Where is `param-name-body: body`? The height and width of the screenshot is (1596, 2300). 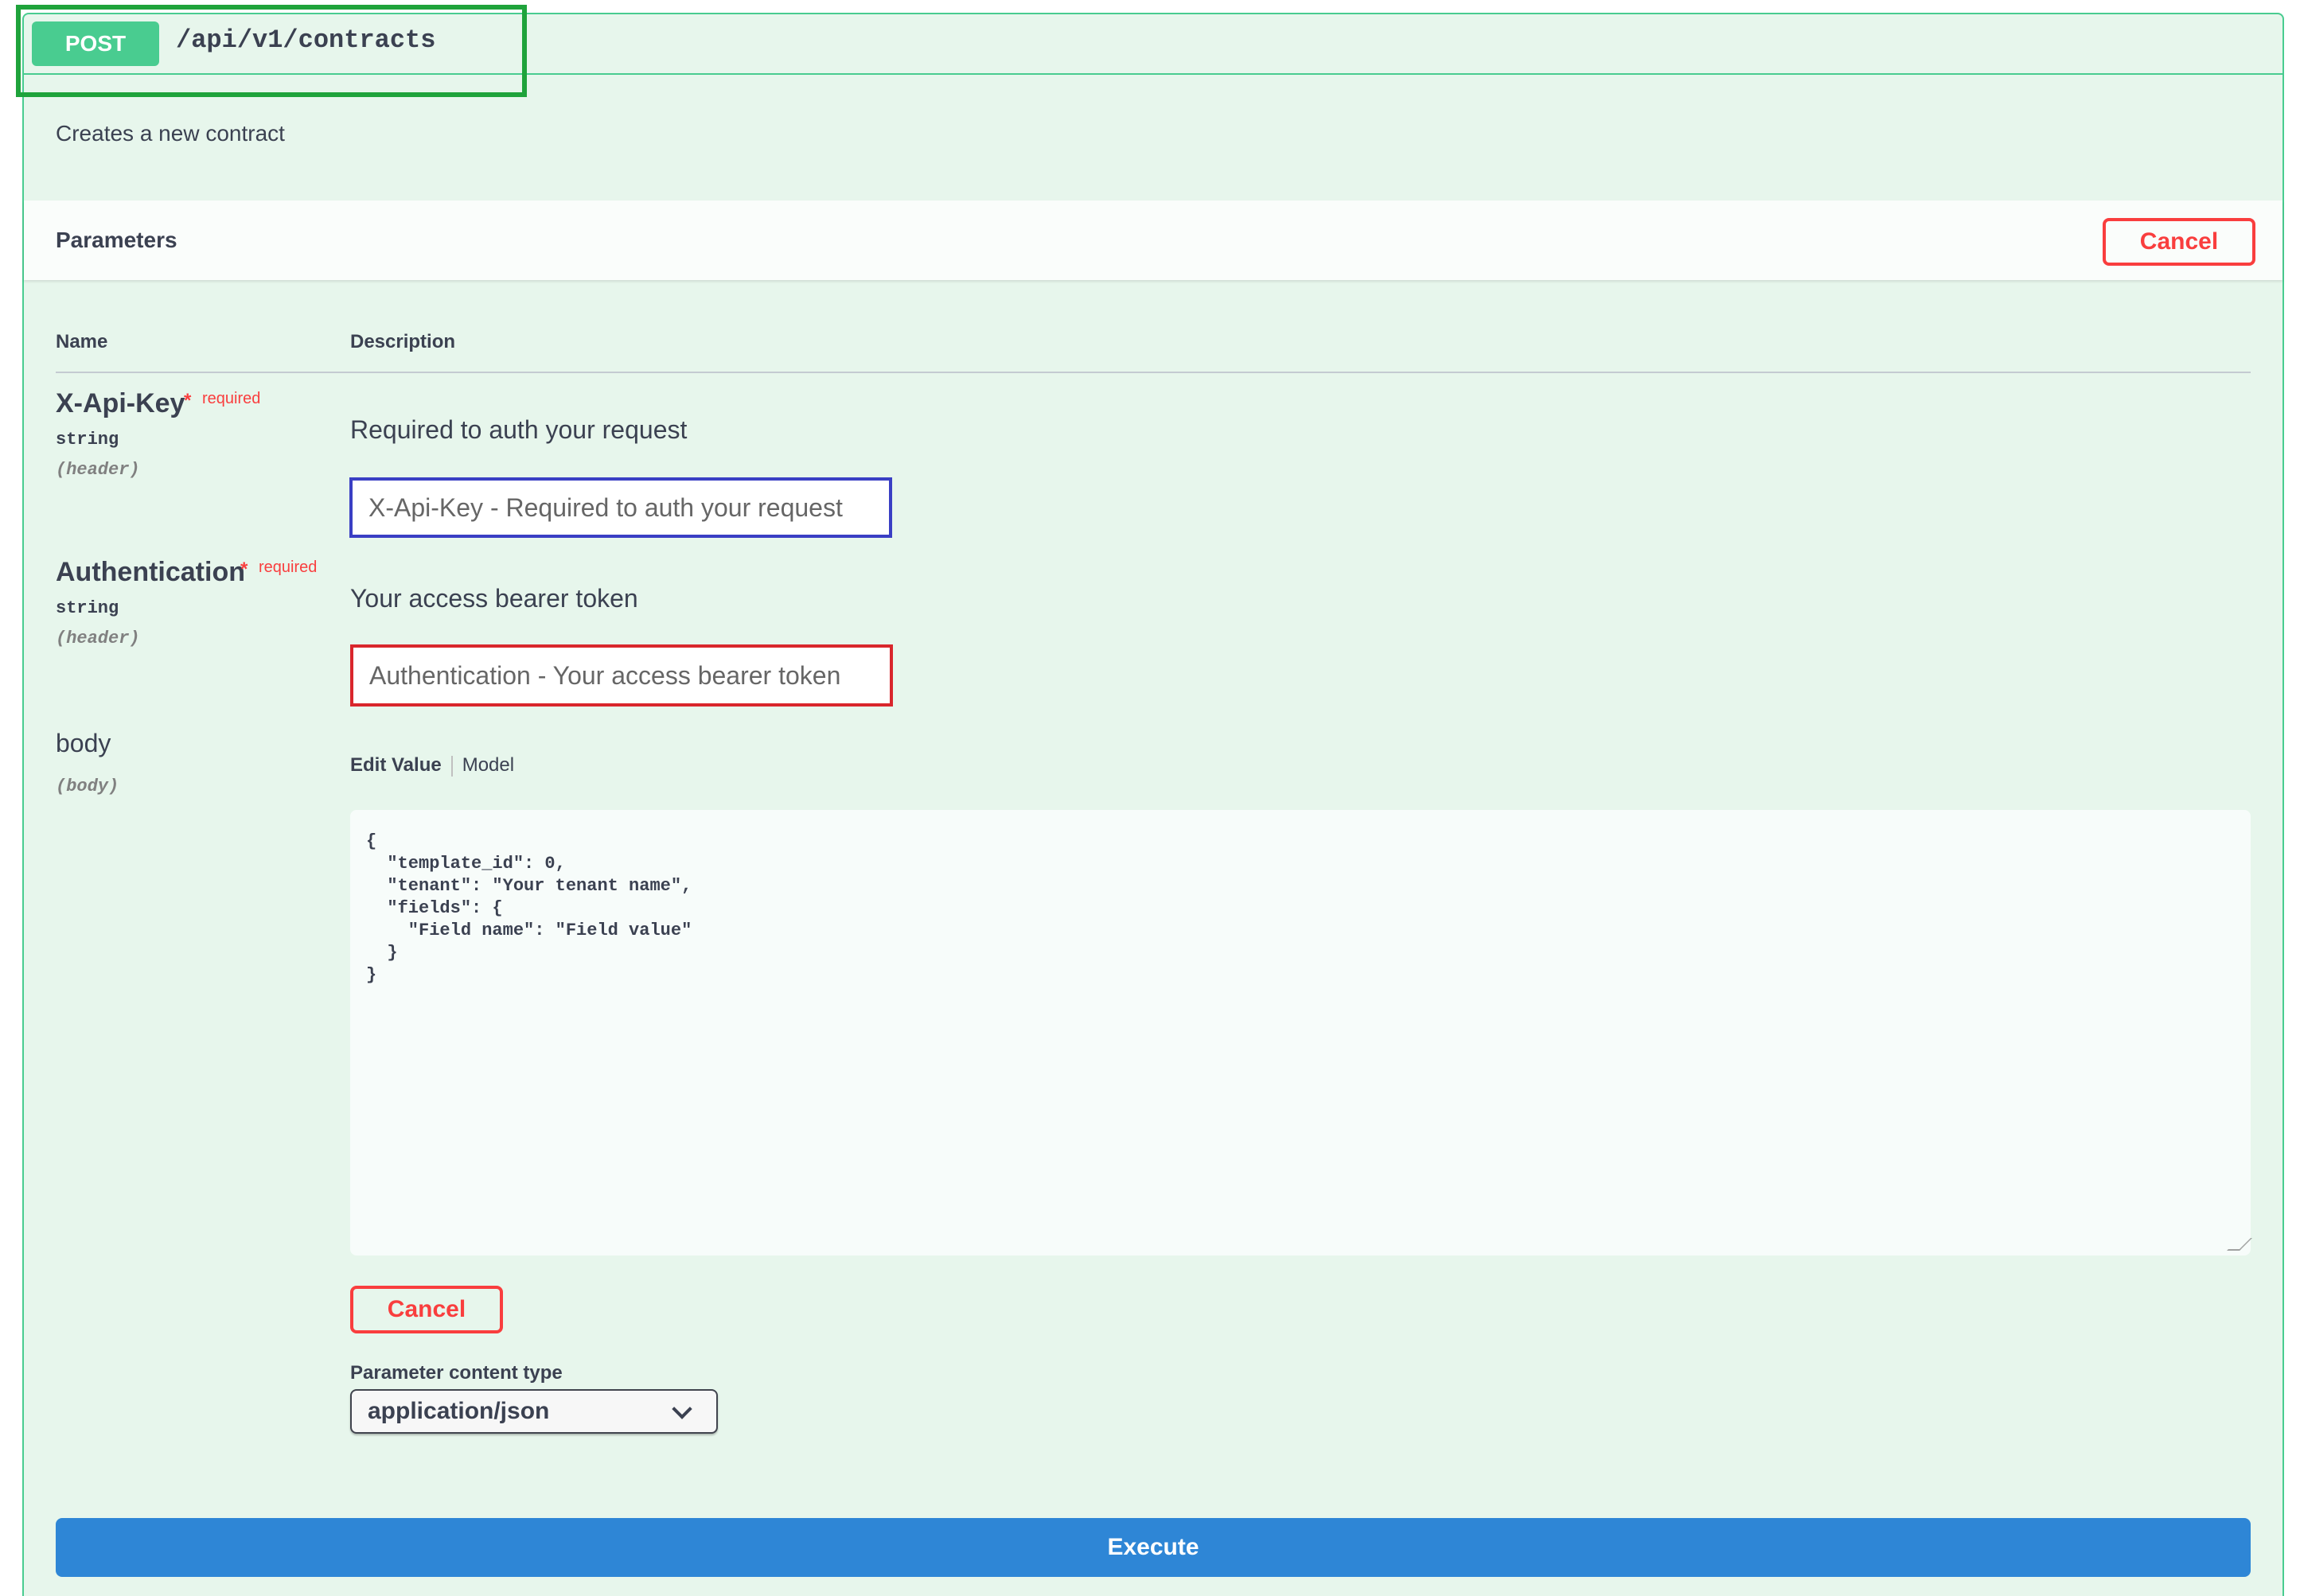 param-name-body: body is located at coordinates (83, 743).